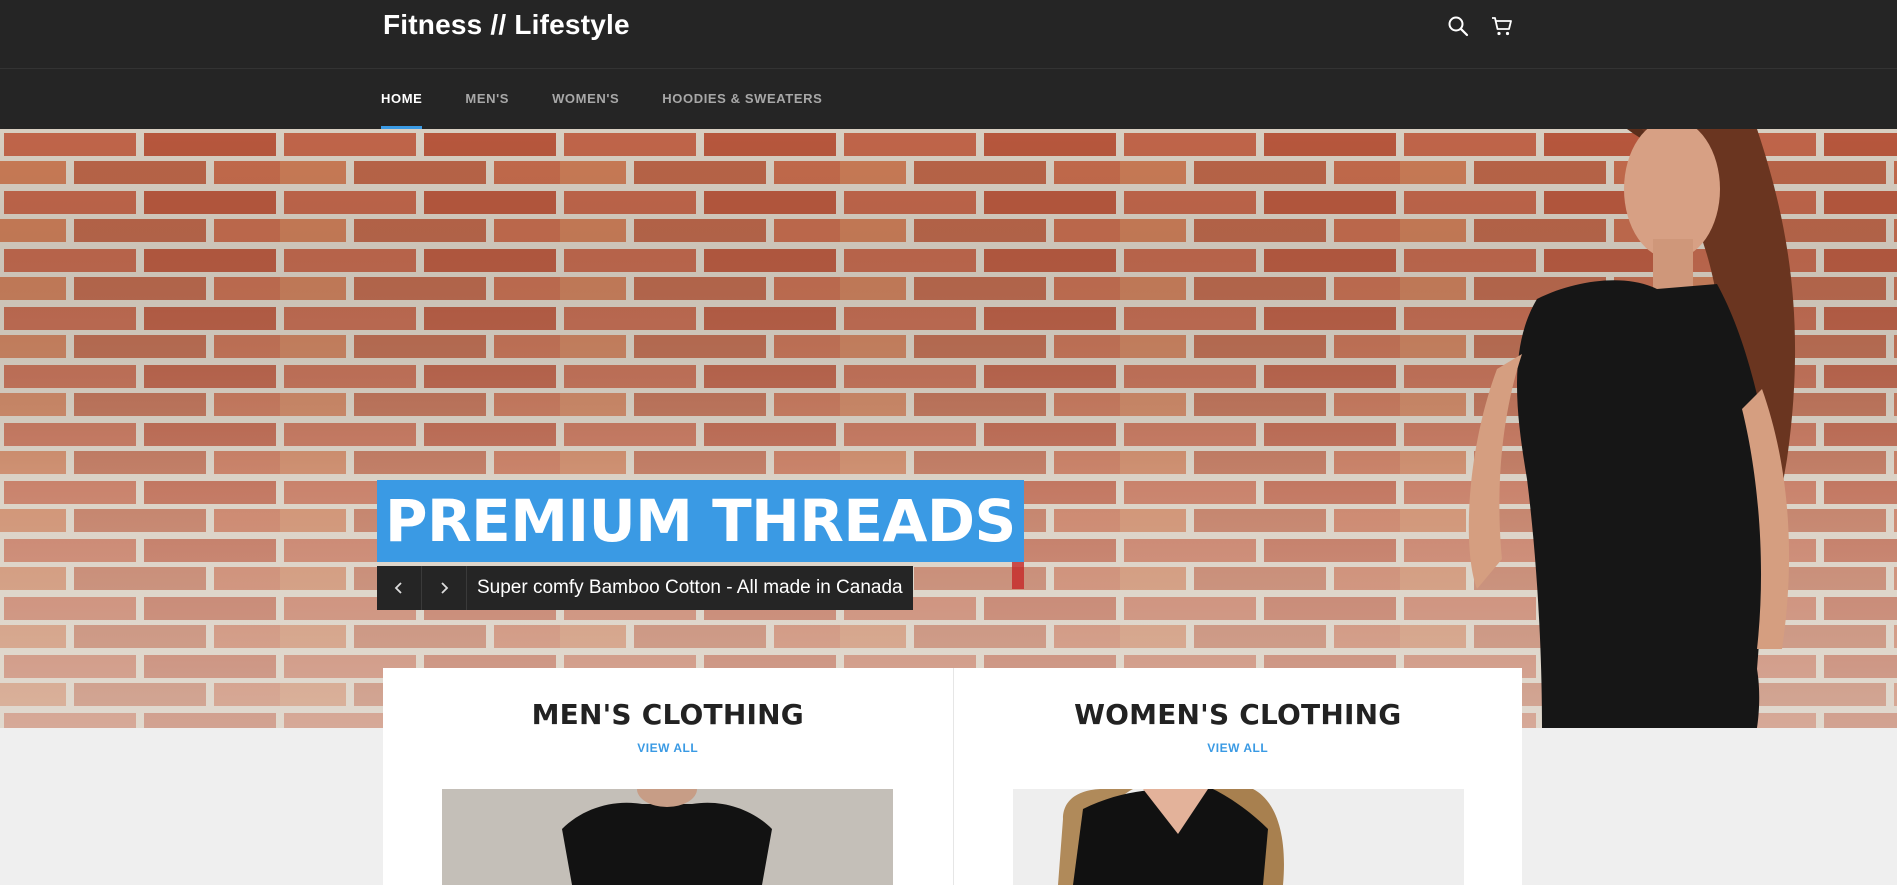  What do you see at coordinates (506, 25) in the screenshot?
I see `site-logo: Fitness // Lifestyle` at bounding box center [506, 25].